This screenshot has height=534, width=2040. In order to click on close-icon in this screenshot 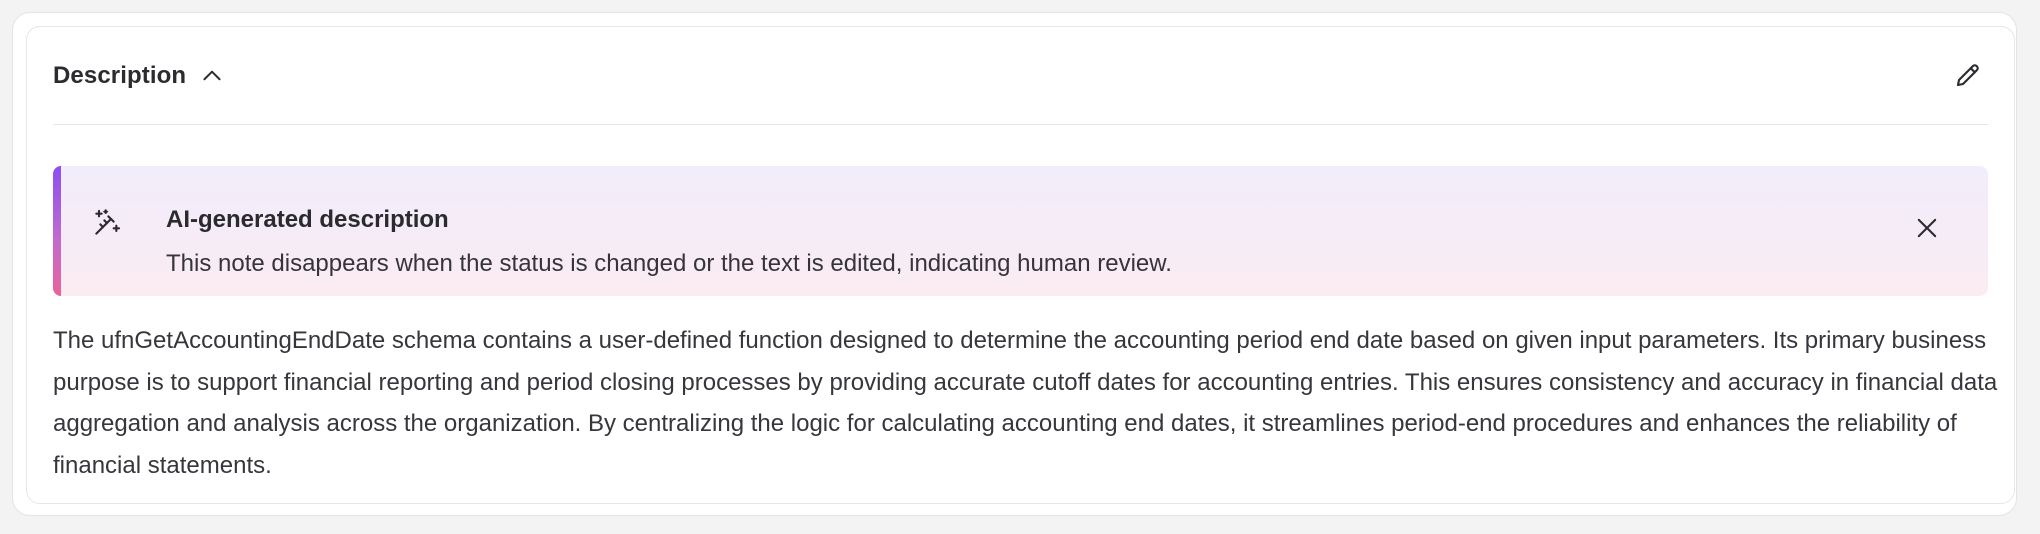, I will do `click(1927, 230)`.